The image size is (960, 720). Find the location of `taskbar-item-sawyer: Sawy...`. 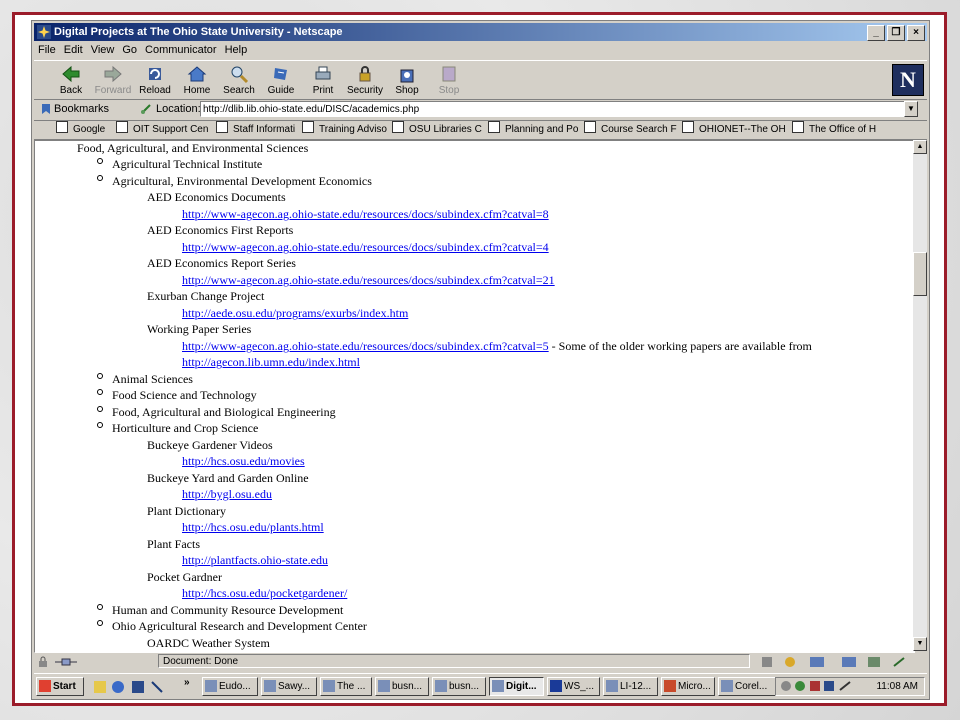

taskbar-item-sawyer: Sawy... is located at coordinates (289, 686).